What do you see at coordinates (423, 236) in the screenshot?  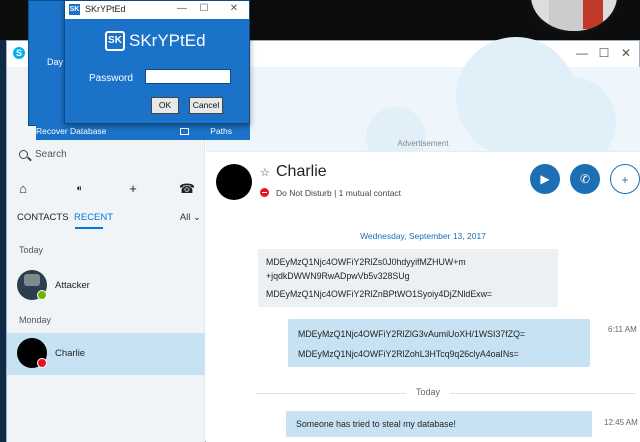 I see `date-separator: Wednesday, September 13, 2017` at bounding box center [423, 236].